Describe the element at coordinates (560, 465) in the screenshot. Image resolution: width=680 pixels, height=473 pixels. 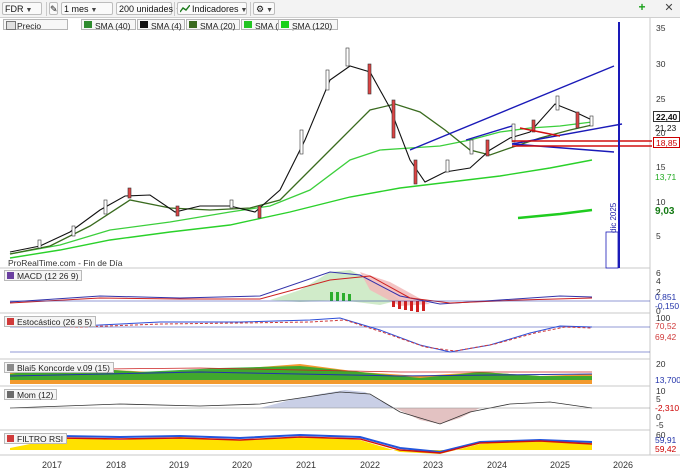
I see `time-axis-tick: 2025` at that location.